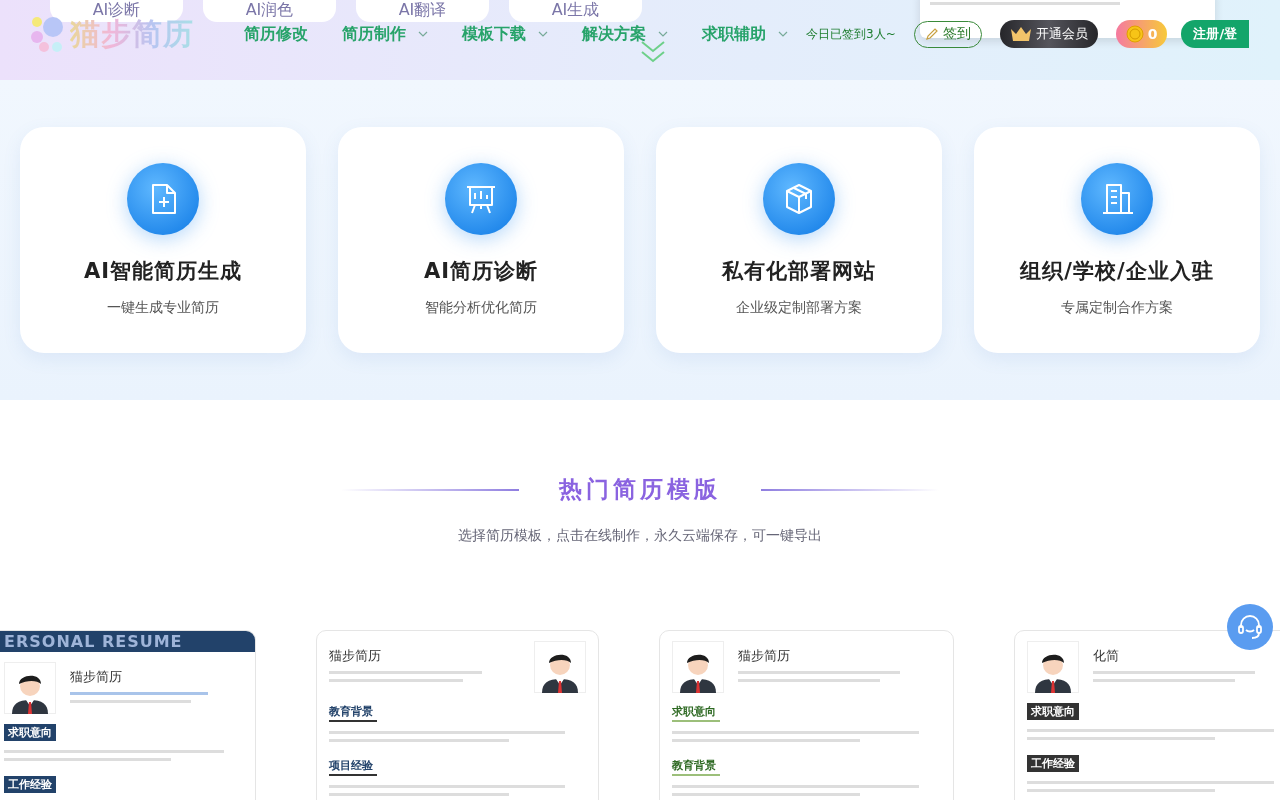 This screenshot has width=1280, height=800. I want to click on feature-title: 私有化部署网站, so click(799, 271).